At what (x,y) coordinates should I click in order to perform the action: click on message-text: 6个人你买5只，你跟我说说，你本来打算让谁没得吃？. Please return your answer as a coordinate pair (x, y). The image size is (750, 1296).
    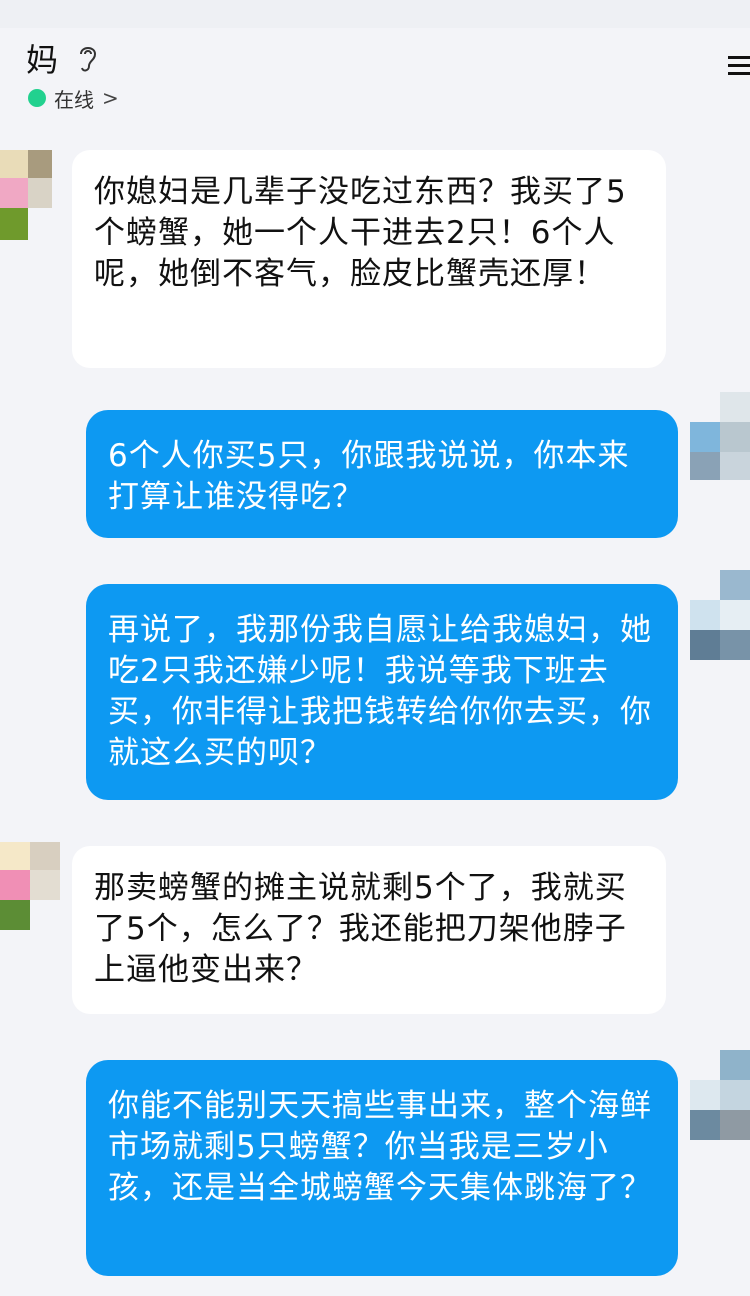
    Looking at the image, I should click on (369, 476).